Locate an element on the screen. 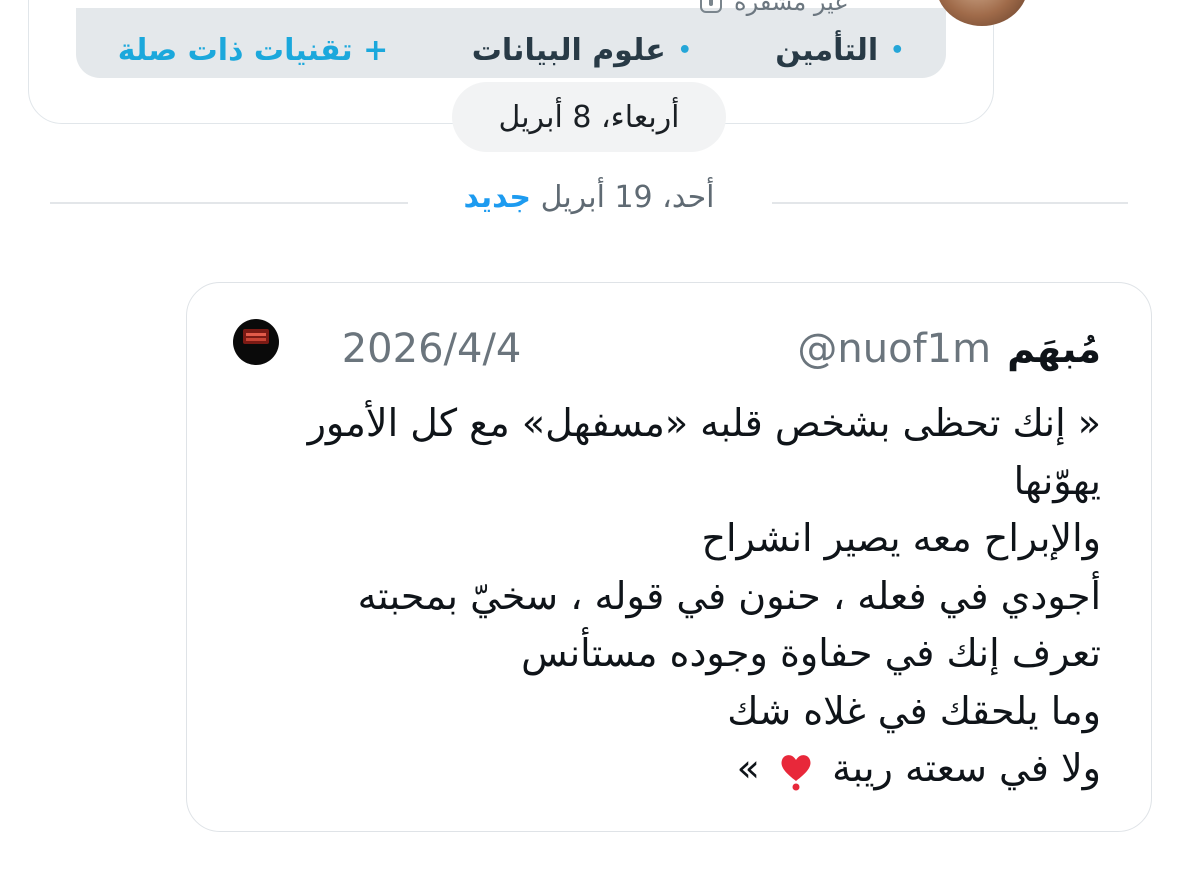 The width and height of the screenshot is (1179, 879). heart-exclamation-icon is located at coordinates (796, 772).